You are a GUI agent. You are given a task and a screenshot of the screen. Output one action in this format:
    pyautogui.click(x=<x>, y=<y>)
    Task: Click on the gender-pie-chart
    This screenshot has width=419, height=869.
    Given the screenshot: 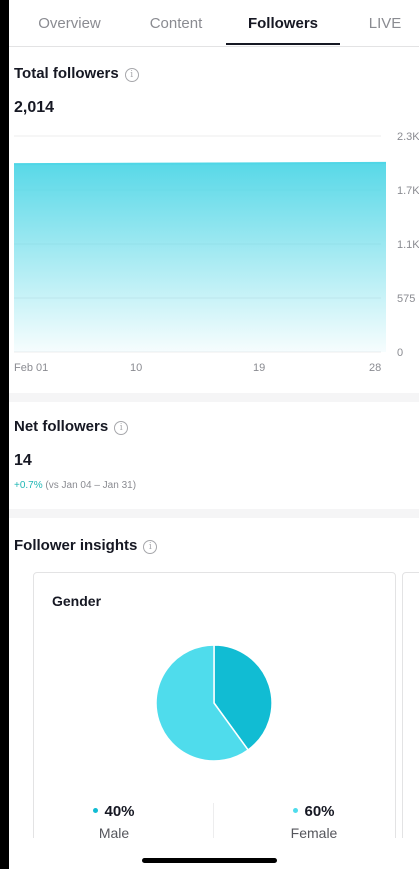 What is the action you would take?
    pyautogui.click(x=214, y=703)
    